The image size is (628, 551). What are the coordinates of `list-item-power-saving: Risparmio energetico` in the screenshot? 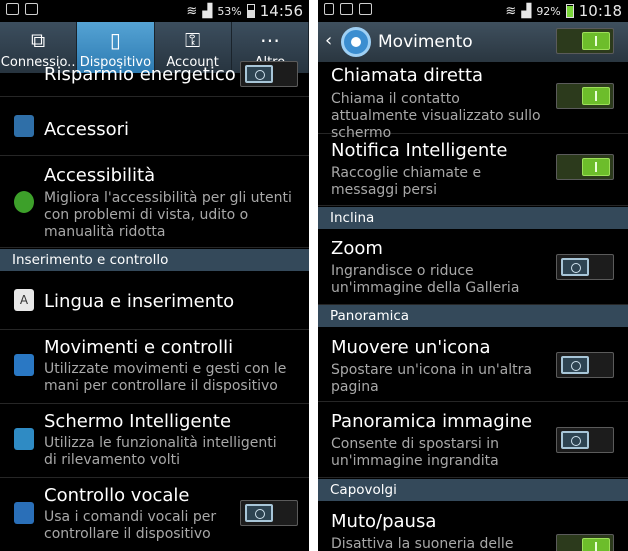 It's located at (154, 79).